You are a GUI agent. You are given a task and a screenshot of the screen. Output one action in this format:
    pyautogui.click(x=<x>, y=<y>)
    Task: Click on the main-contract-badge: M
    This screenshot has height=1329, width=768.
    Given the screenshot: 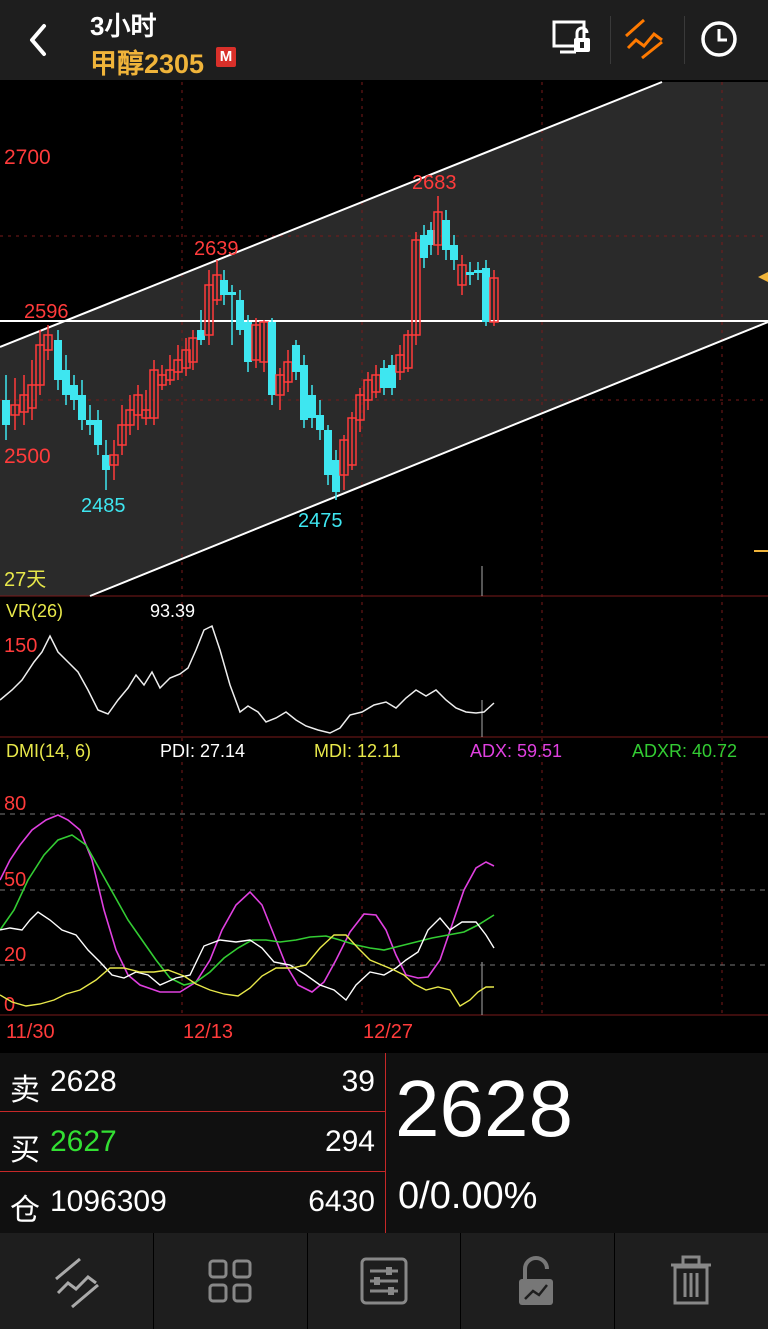 What is the action you would take?
    pyautogui.click(x=226, y=57)
    